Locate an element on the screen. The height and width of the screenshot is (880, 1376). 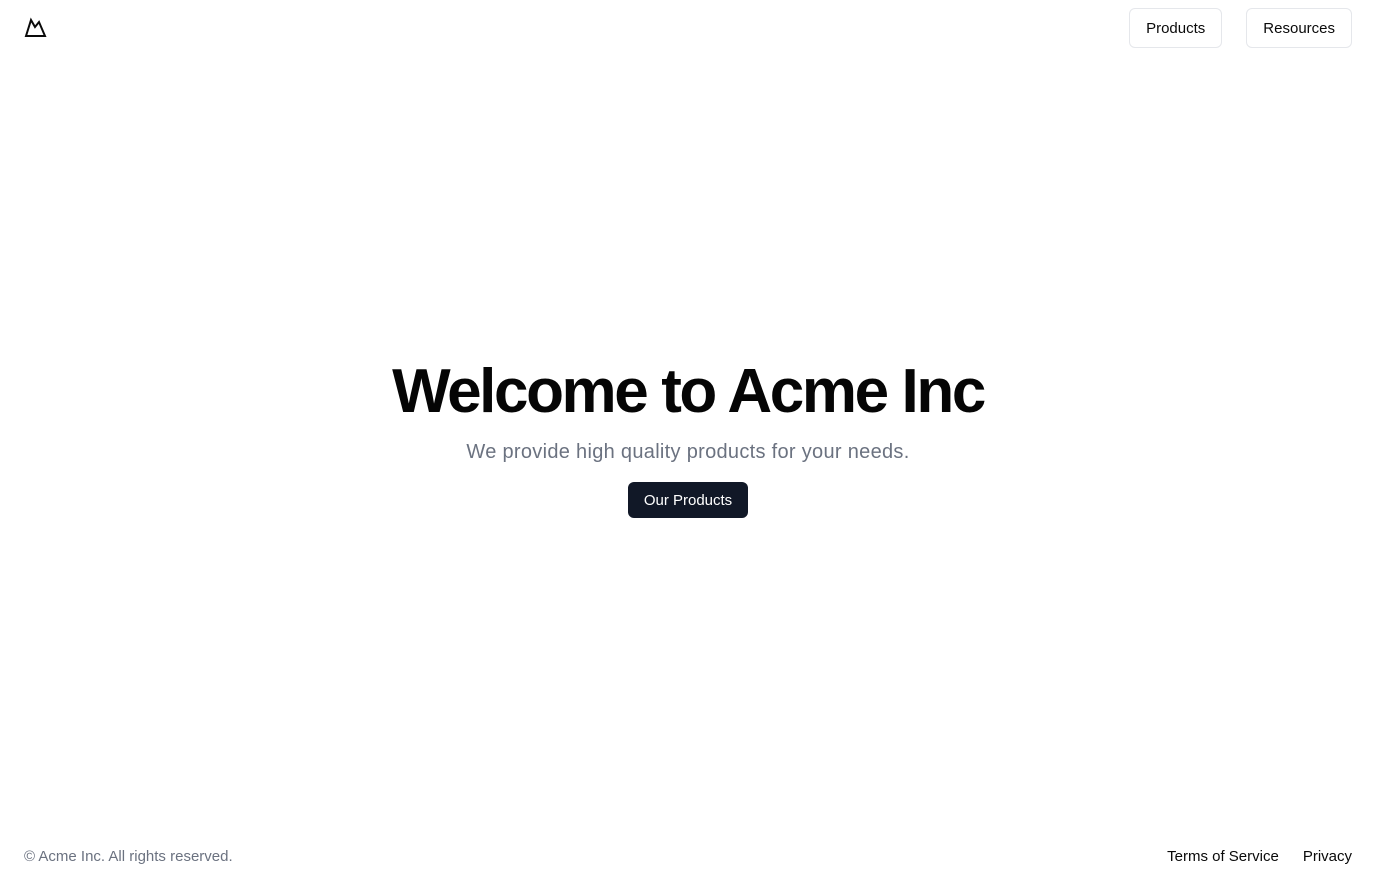
home-logo-link is located at coordinates (36, 28).